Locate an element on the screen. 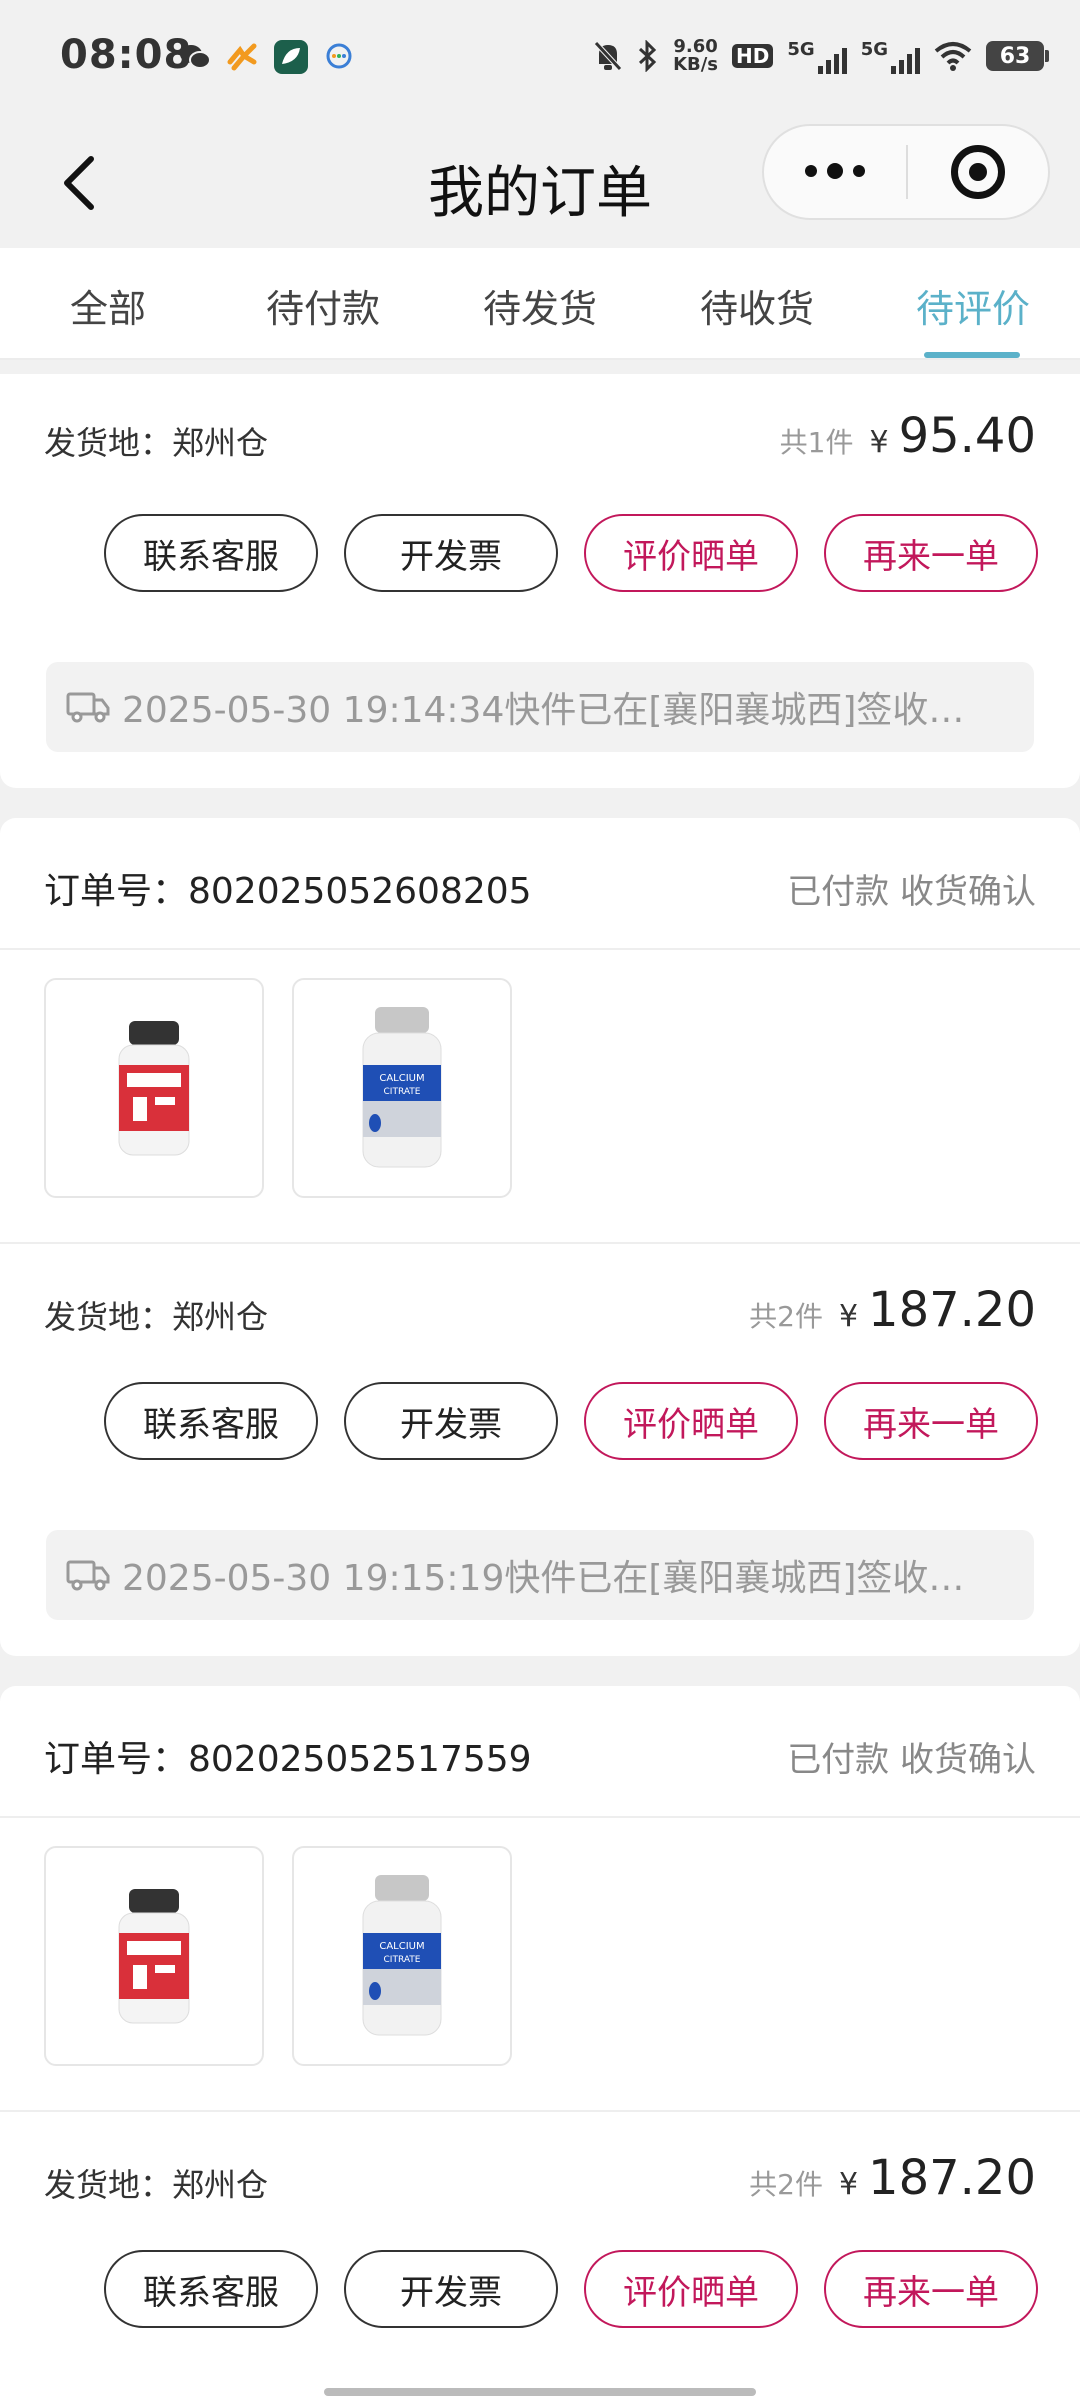 Image resolution: width=1080 pixels, height=2400 pixels. chat-bubble-icon is located at coordinates (339, 57).